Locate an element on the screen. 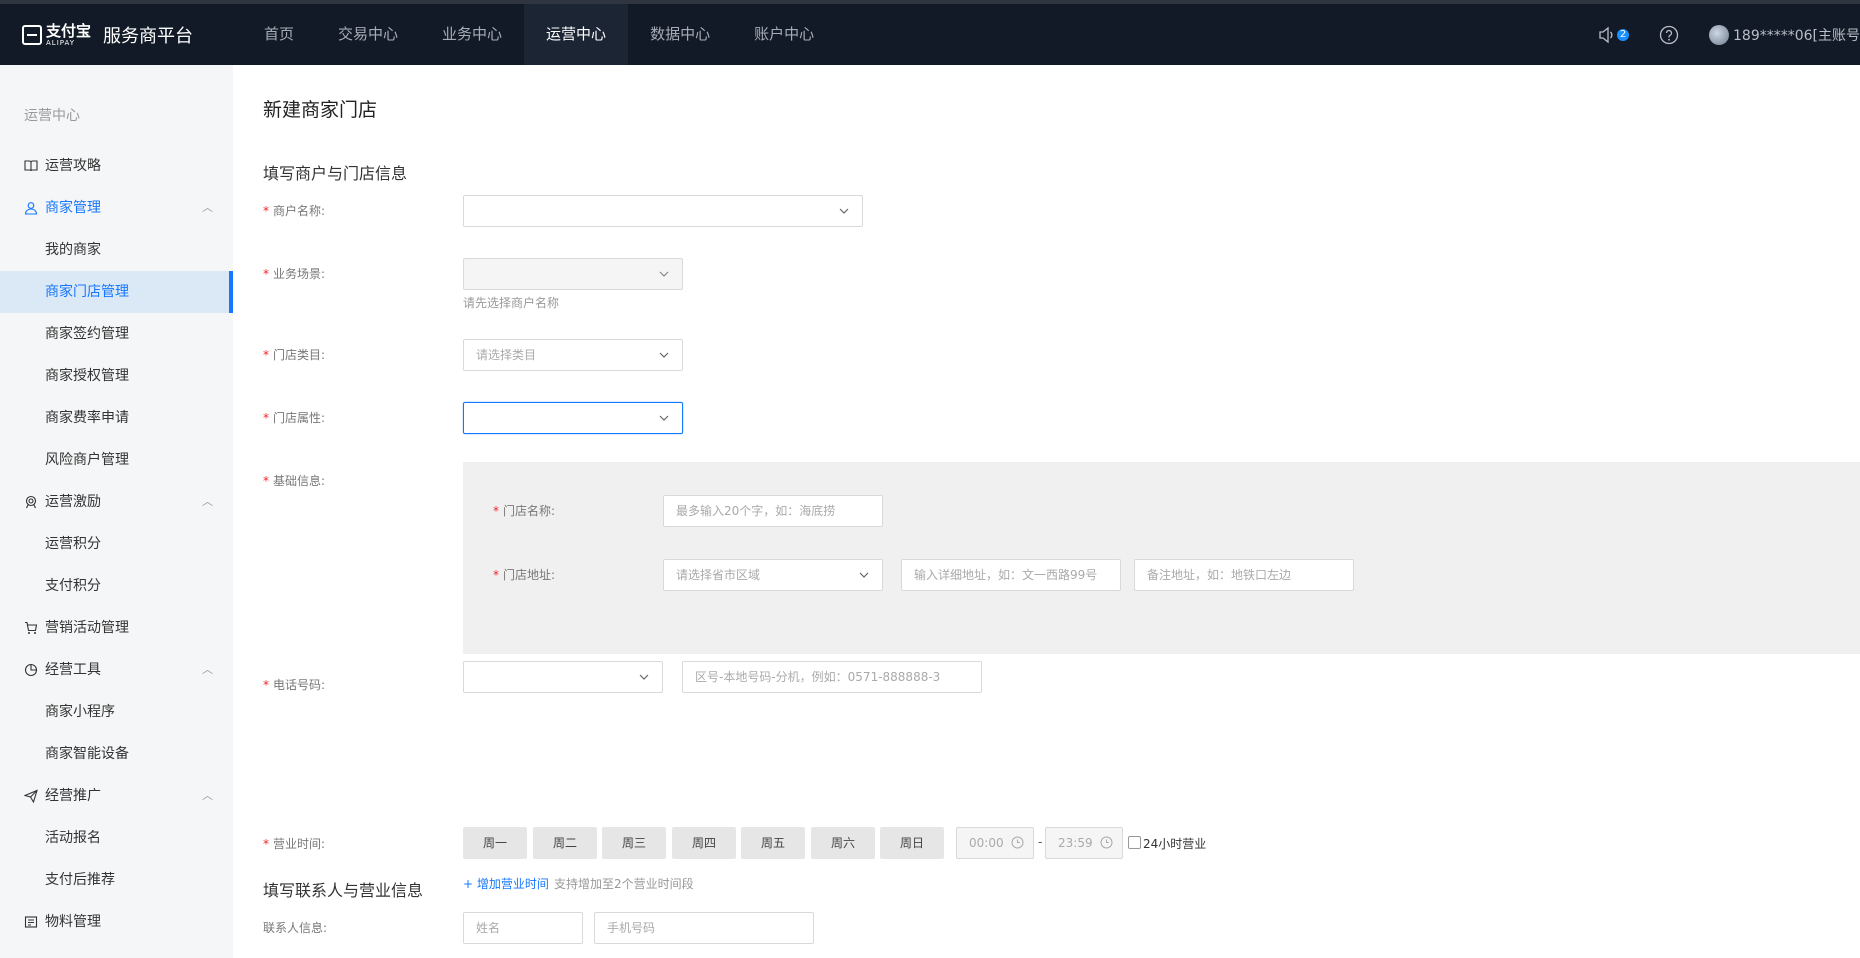 The image size is (1860, 958). nav-business-center: 业务中心 is located at coordinates (472, 34).